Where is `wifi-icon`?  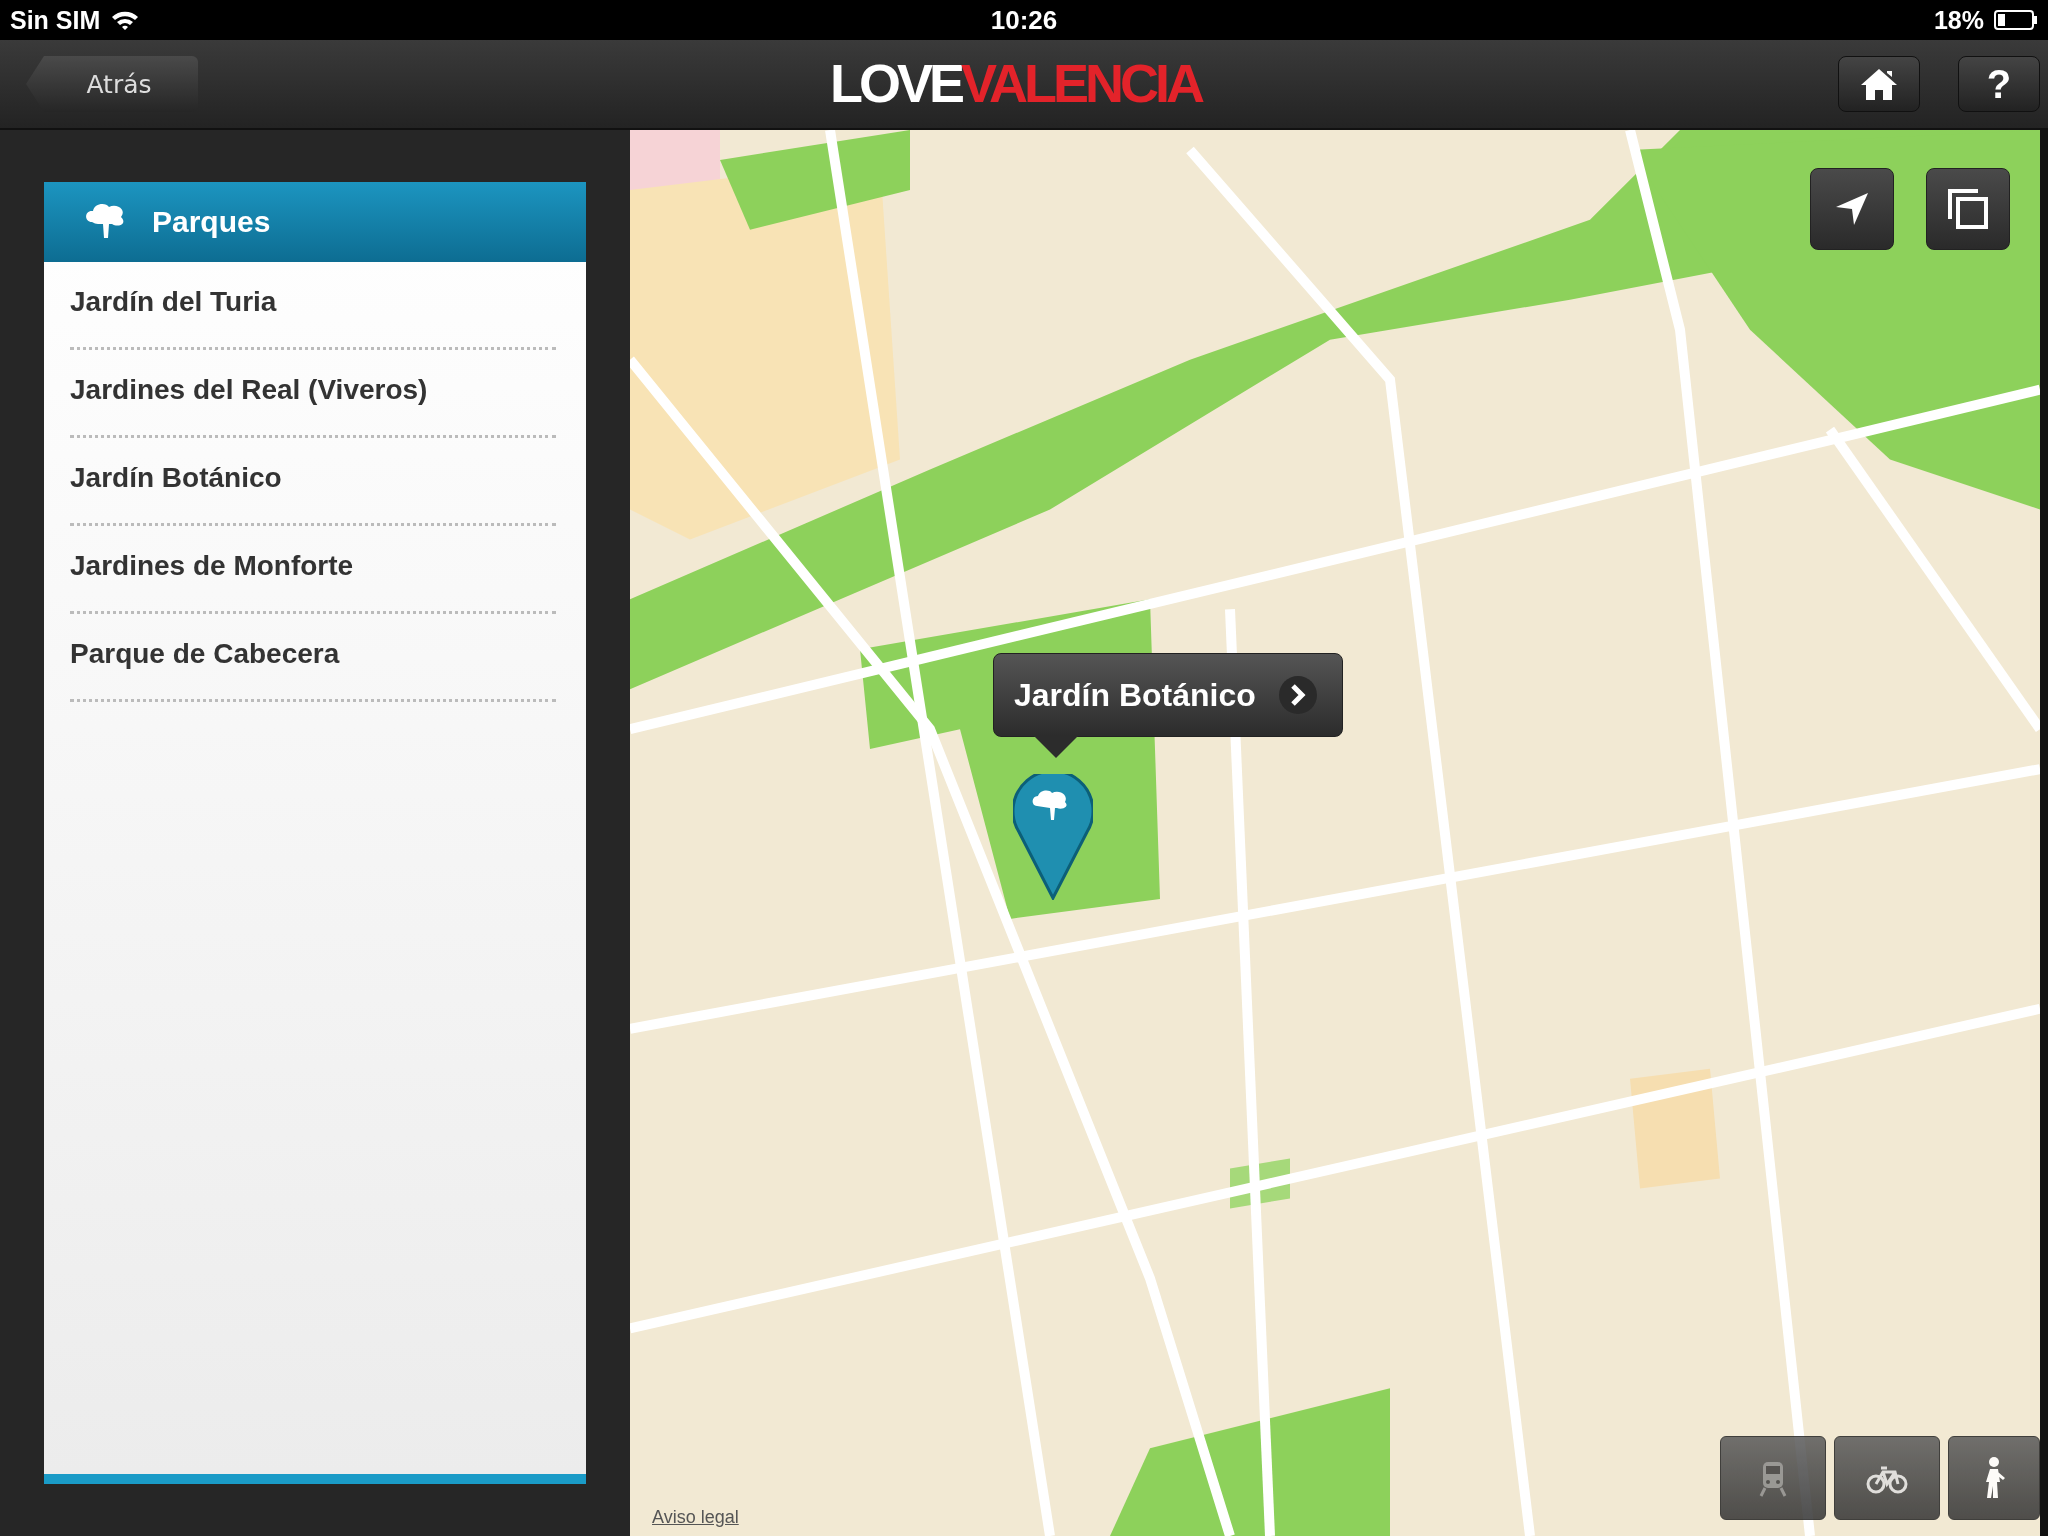
wifi-icon is located at coordinates (125, 20).